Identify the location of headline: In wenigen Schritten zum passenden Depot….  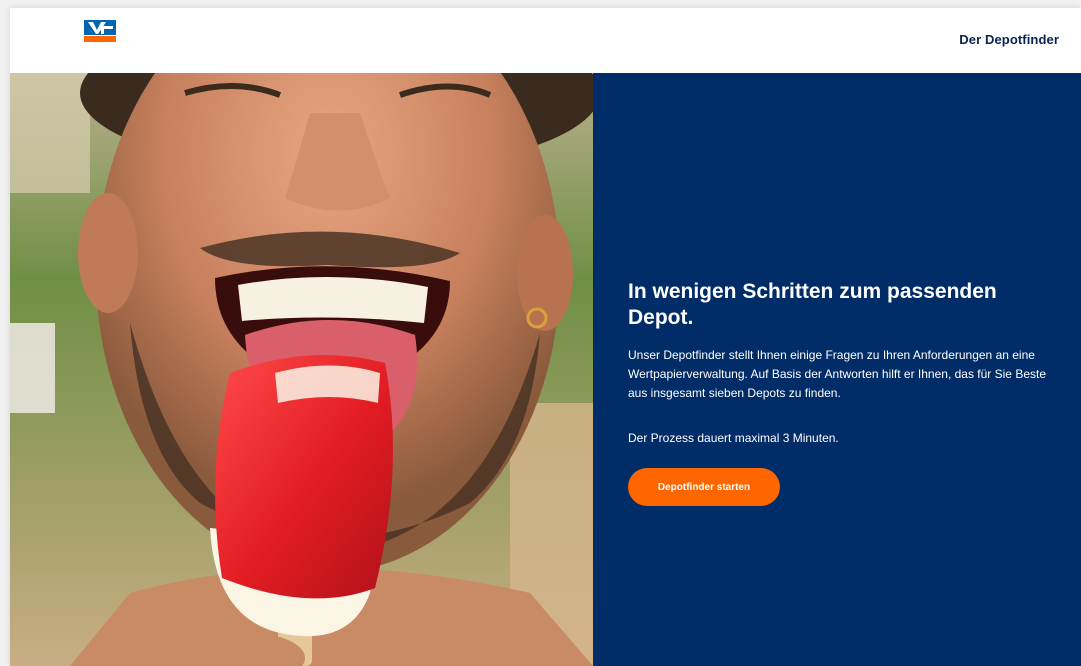
(812, 304).